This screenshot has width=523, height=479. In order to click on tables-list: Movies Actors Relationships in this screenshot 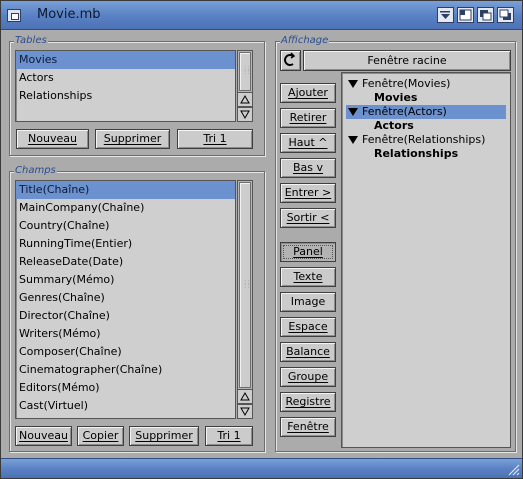, I will do `click(125, 86)`.